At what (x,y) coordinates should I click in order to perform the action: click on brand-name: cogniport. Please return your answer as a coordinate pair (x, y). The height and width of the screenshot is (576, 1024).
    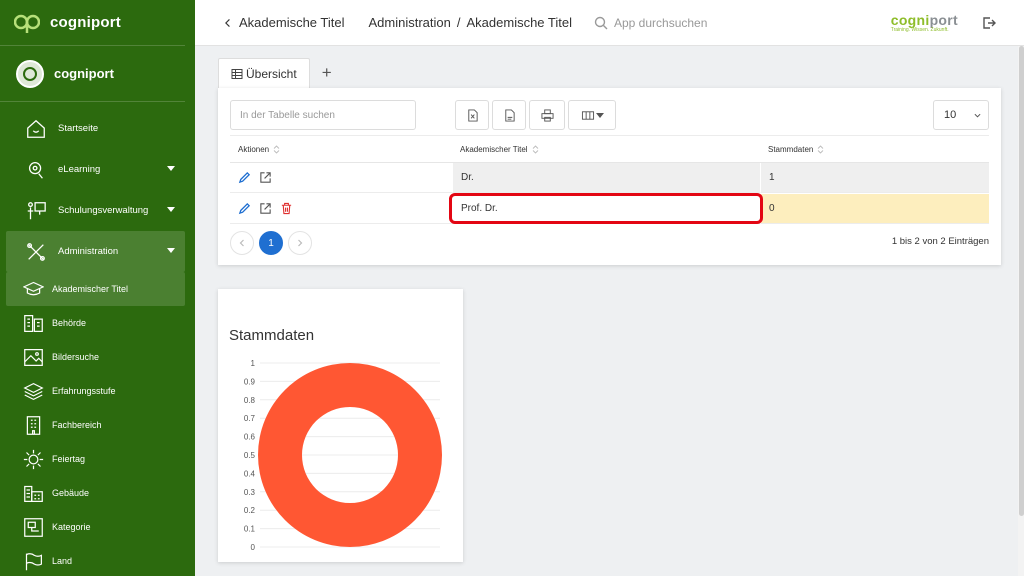
    Looking at the image, I should click on (85, 22).